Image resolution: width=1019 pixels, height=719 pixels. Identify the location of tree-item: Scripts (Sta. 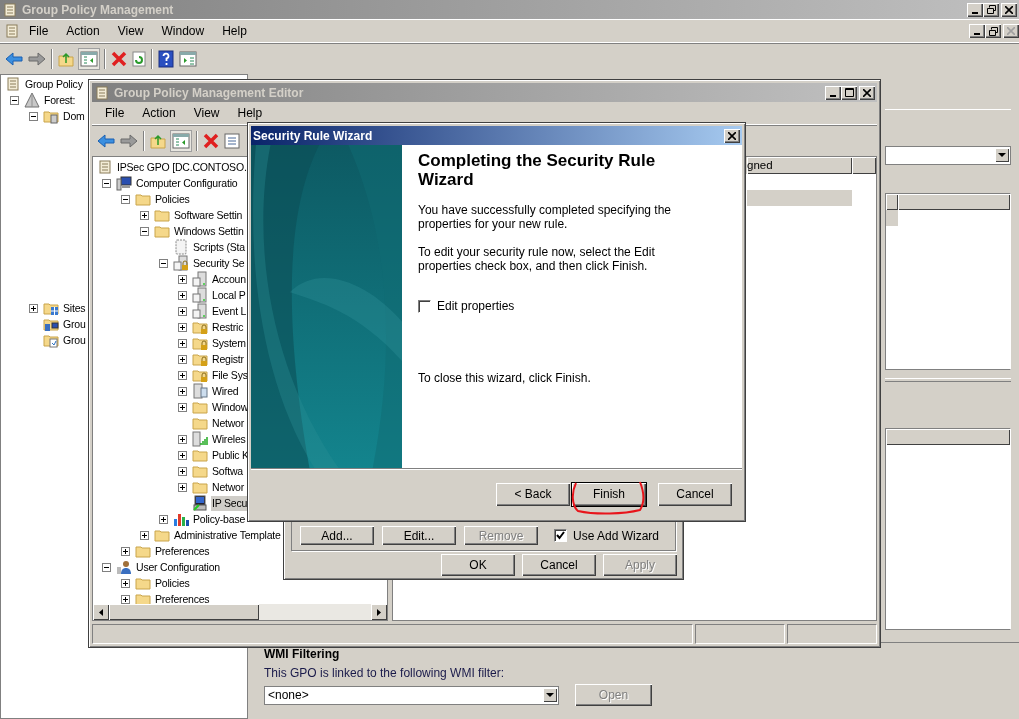
(219, 247).